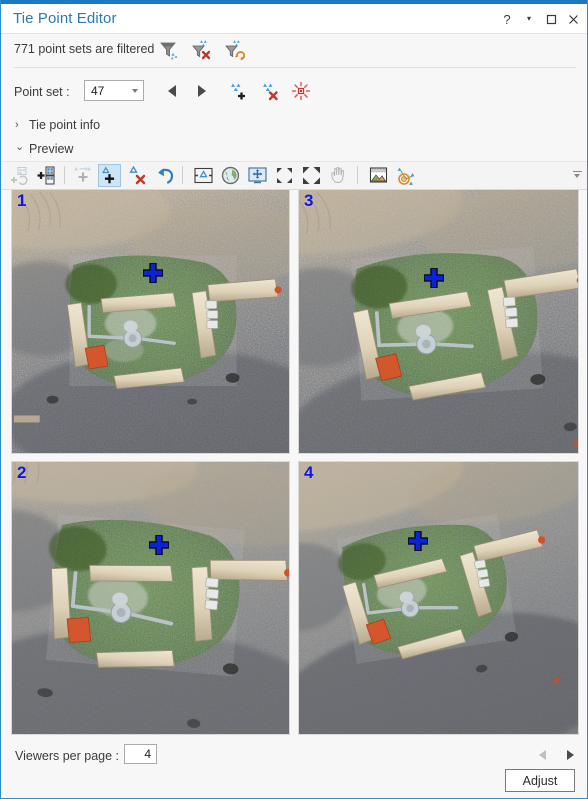 The image size is (588, 799). I want to click on add-tie-point-icon, so click(109, 175).